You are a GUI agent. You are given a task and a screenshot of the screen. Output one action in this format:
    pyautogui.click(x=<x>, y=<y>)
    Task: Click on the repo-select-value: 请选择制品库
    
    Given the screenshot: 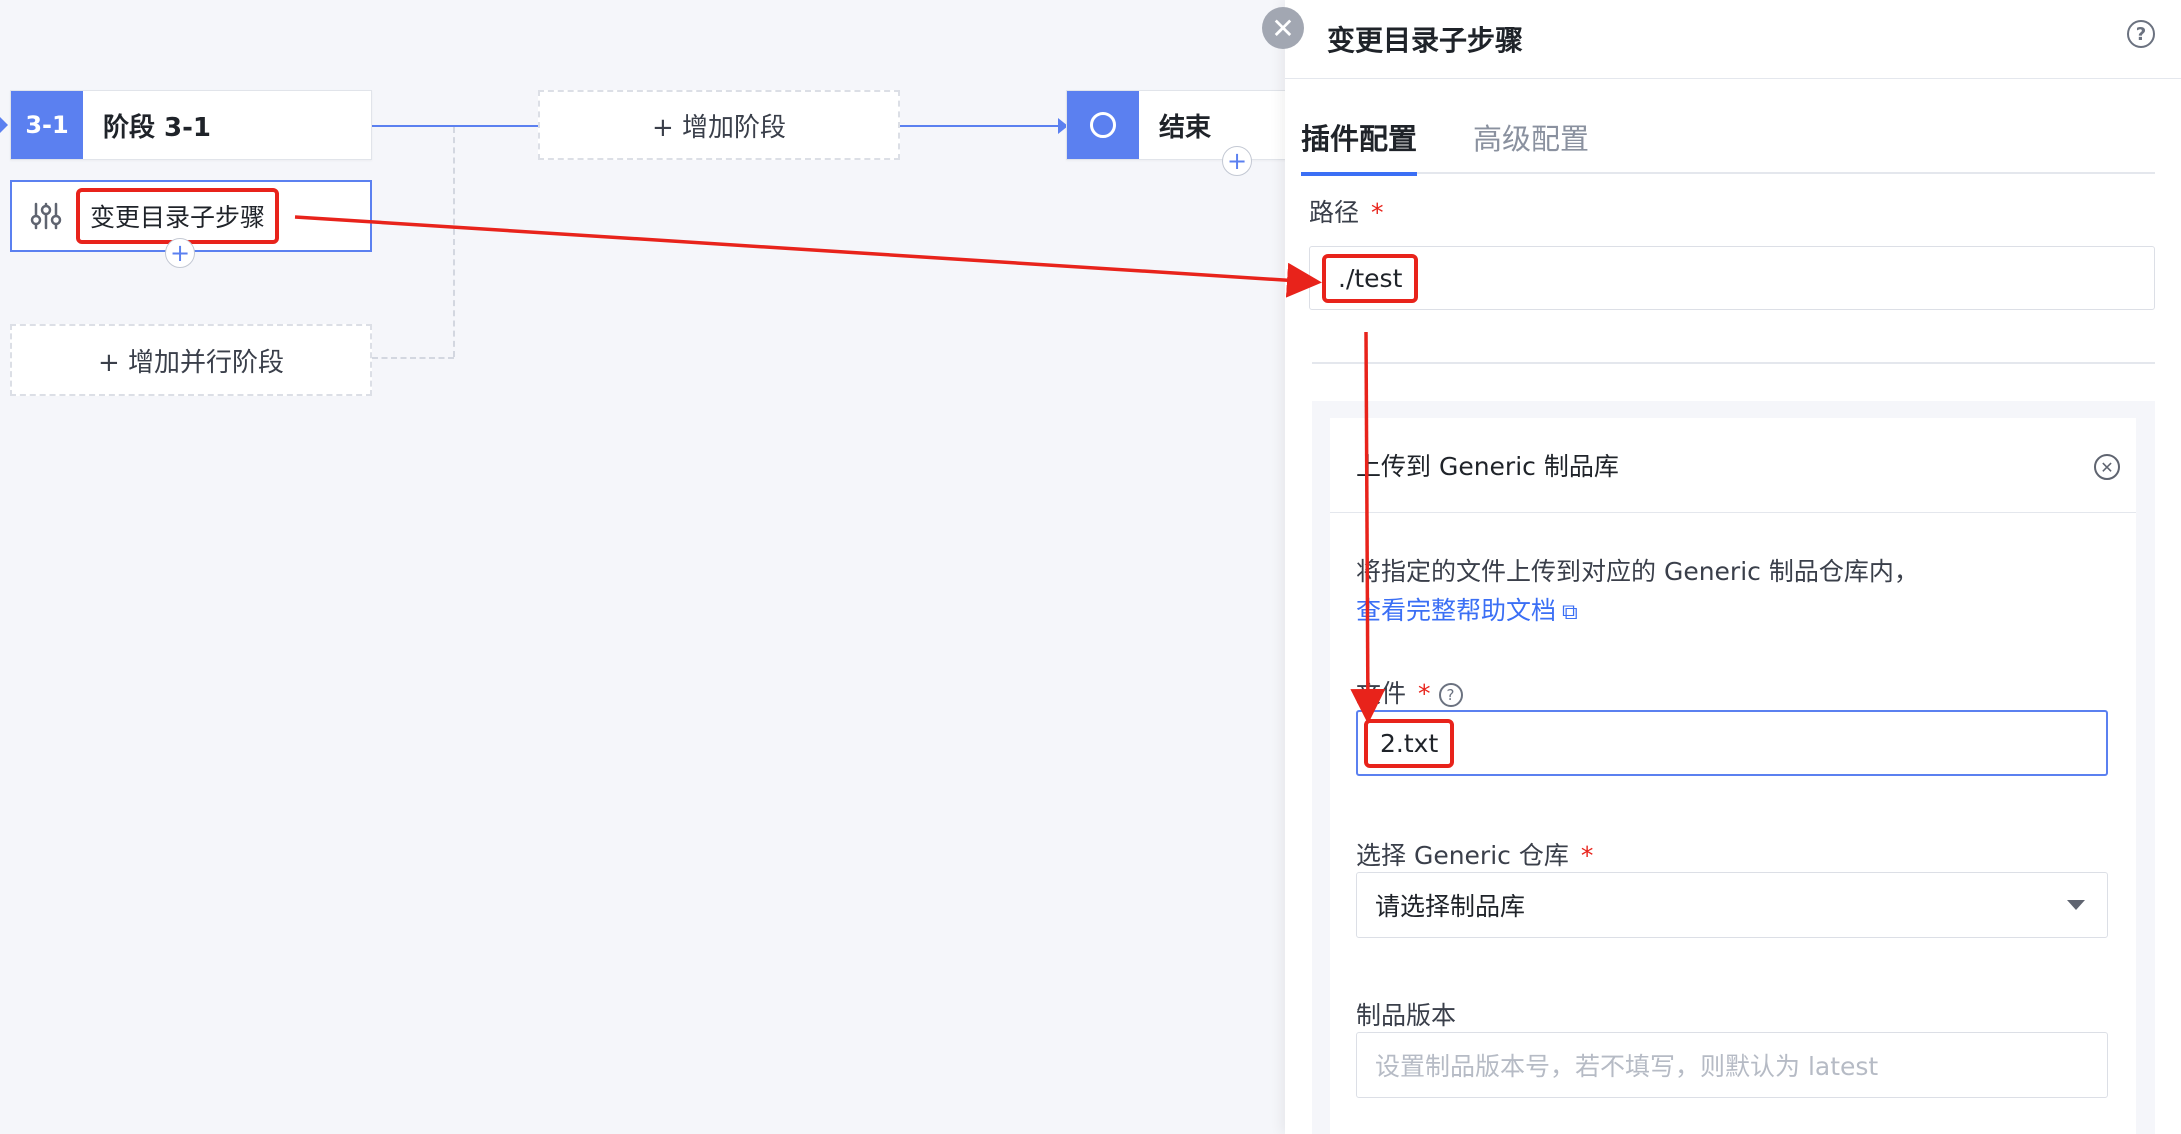 What is the action you would take?
    pyautogui.click(x=1450, y=906)
    